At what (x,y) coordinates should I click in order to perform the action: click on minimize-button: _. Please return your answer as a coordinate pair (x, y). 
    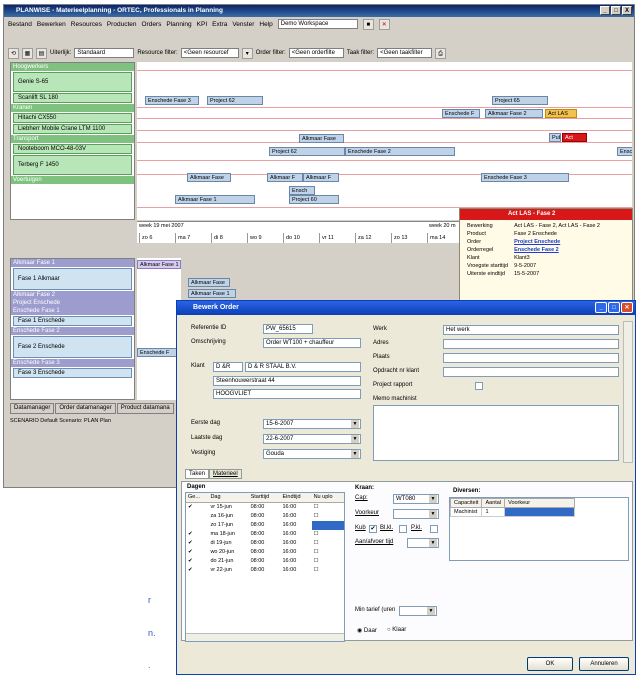
    Looking at the image, I should click on (605, 10).